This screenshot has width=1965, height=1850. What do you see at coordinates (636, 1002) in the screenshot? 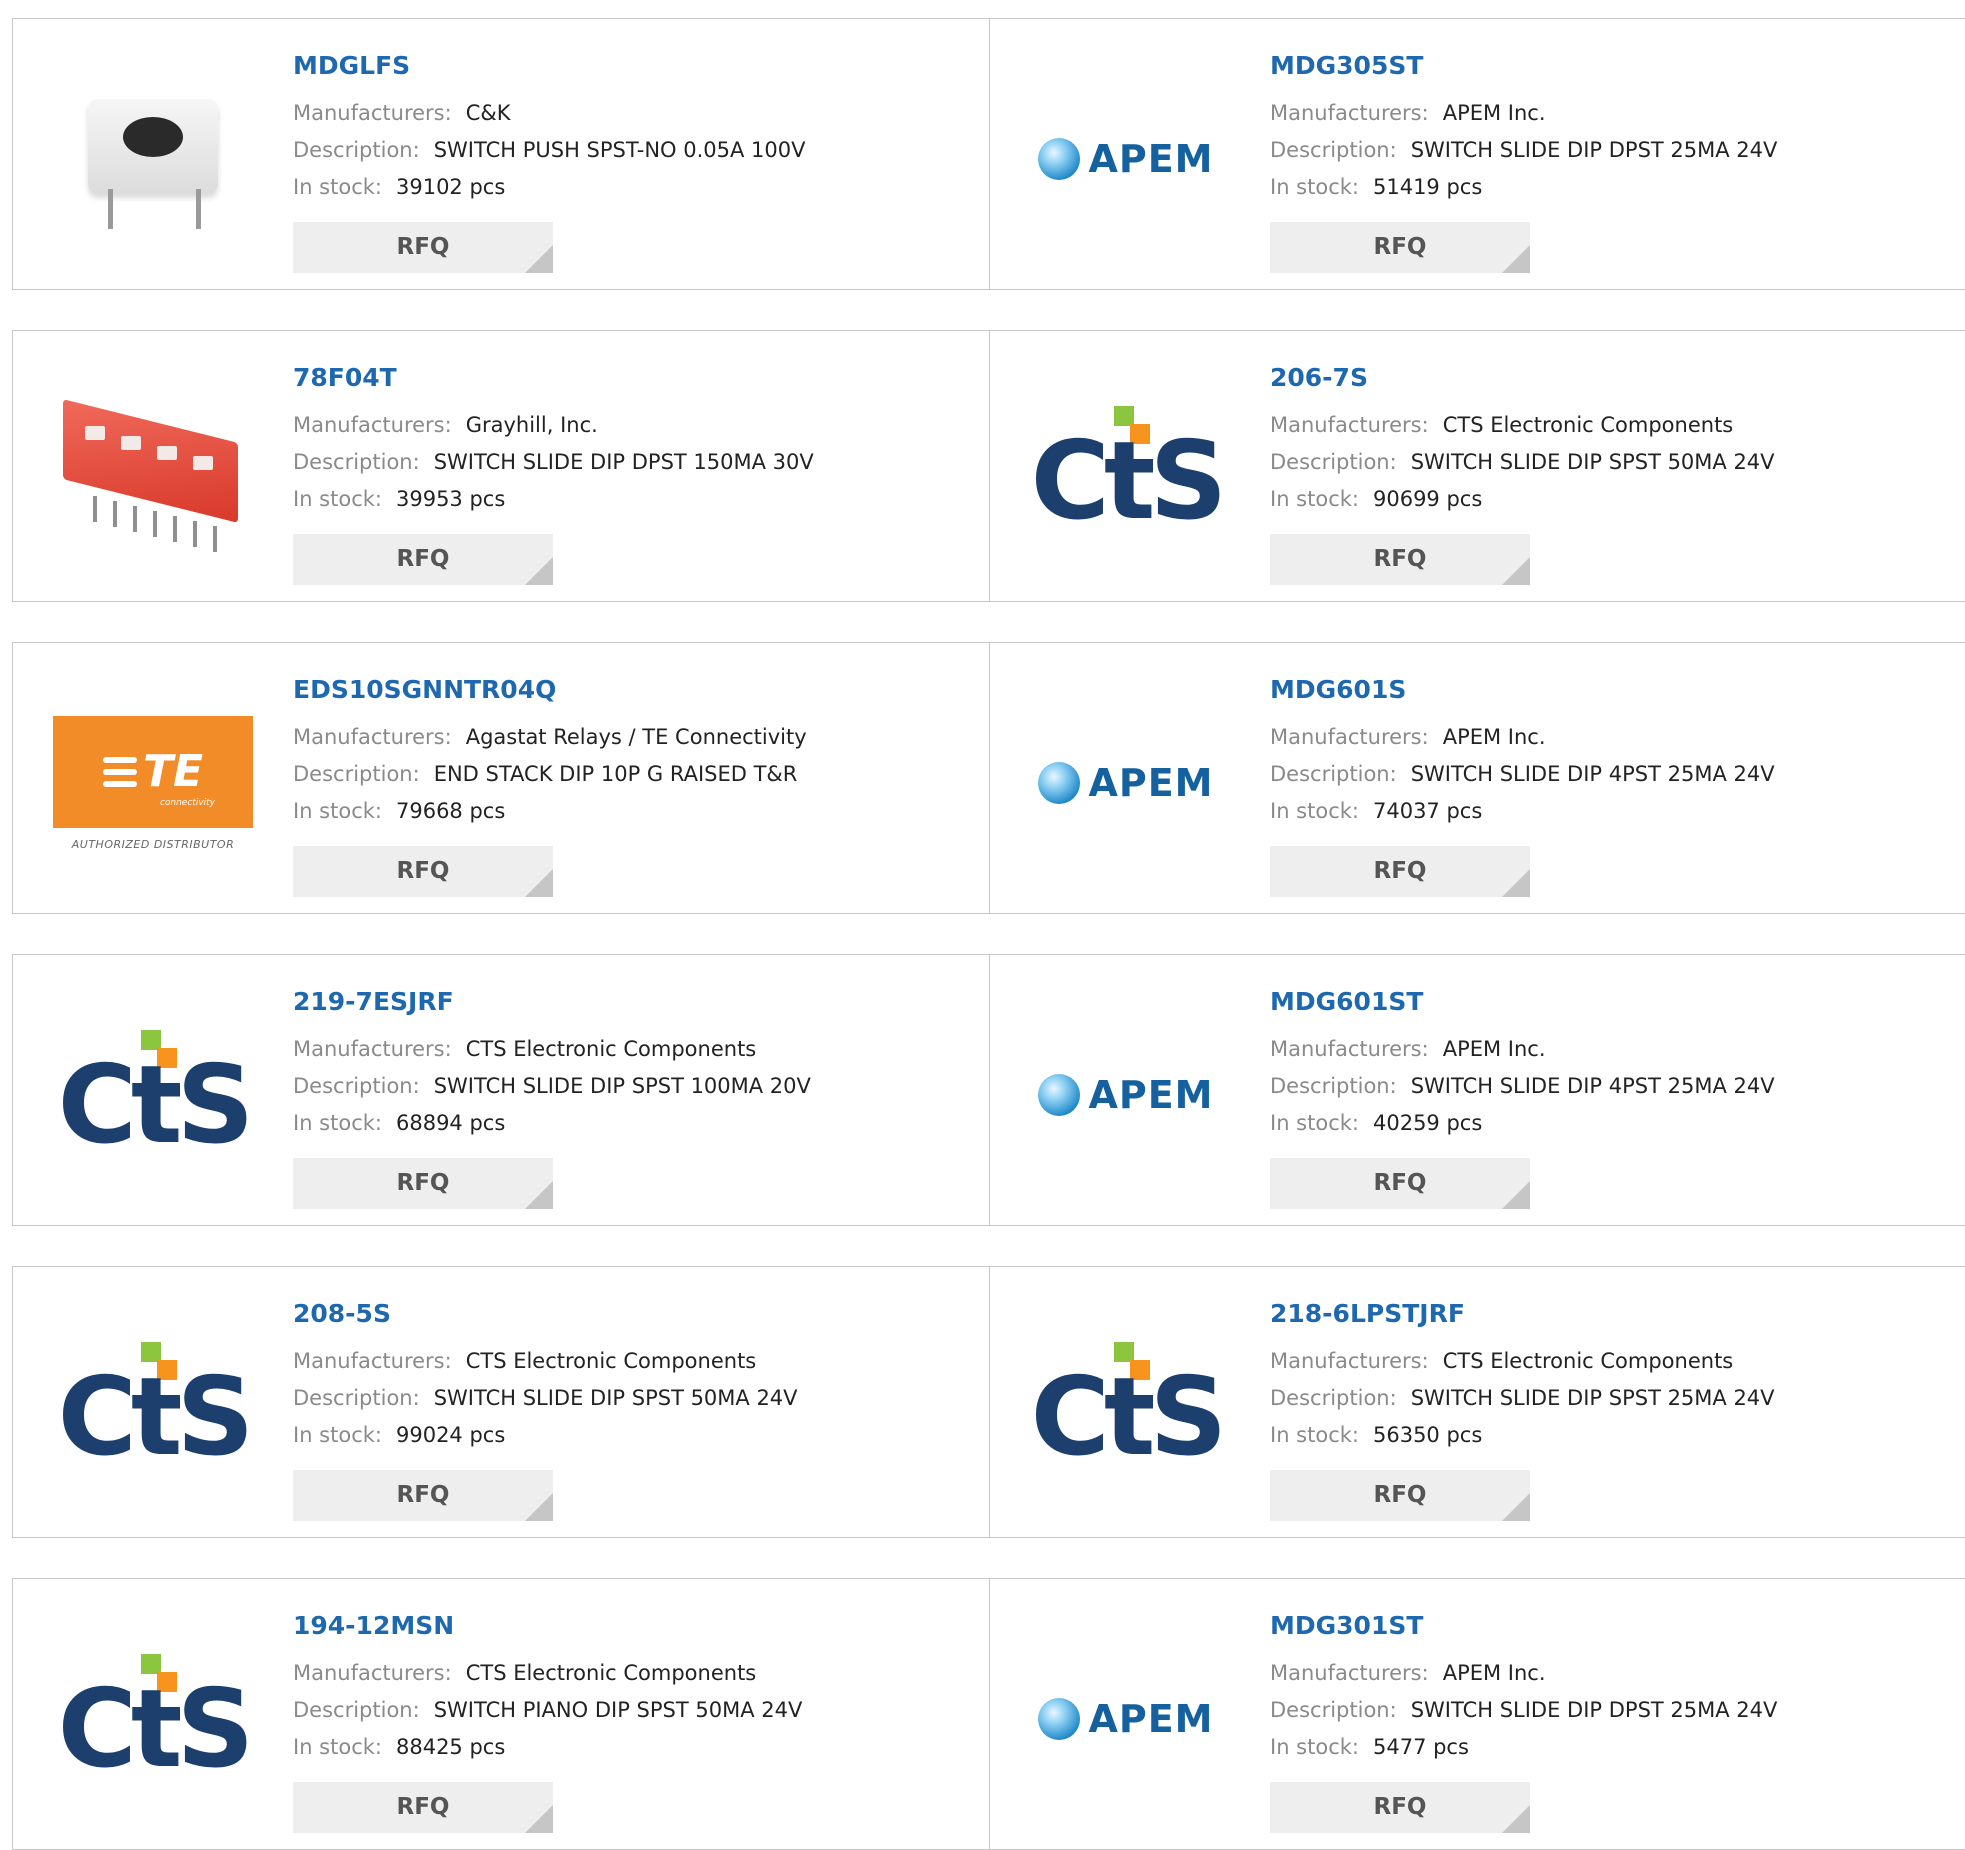
I see `part-number-link: 219-7ESJRF` at bounding box center [636, 1002].